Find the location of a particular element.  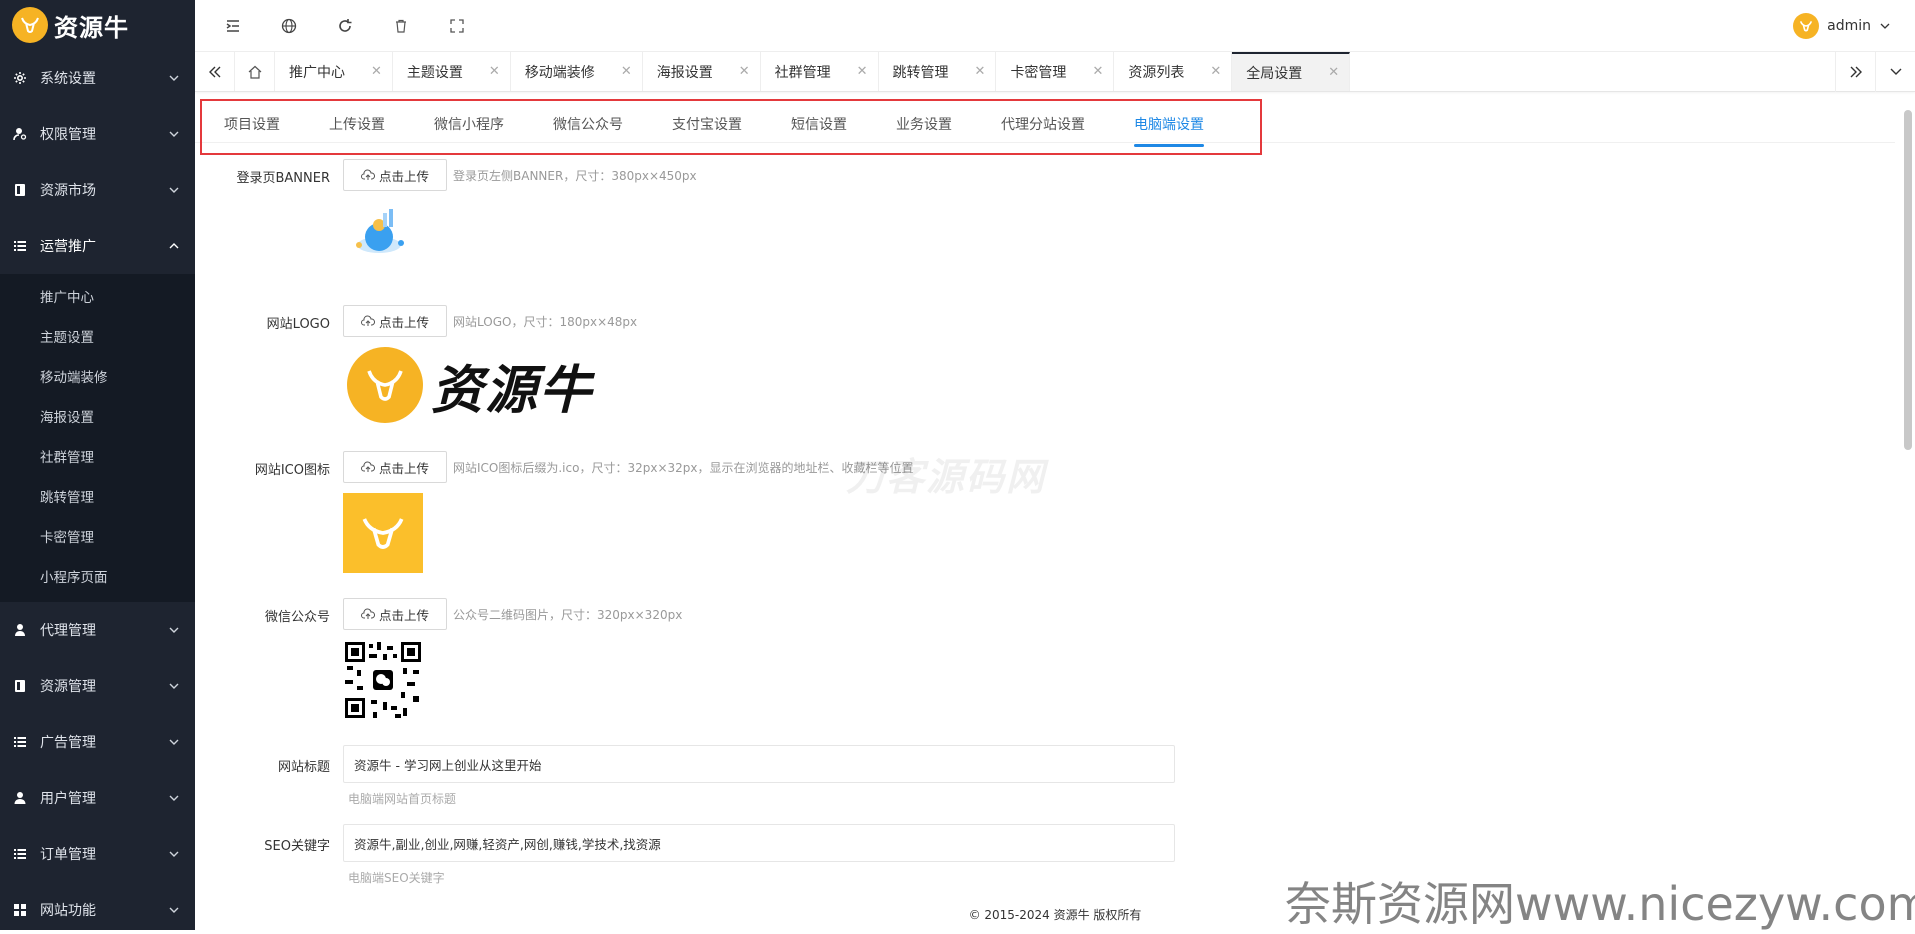

sidebar-item-label: 系统设置 is located at coordinates (68, 79).